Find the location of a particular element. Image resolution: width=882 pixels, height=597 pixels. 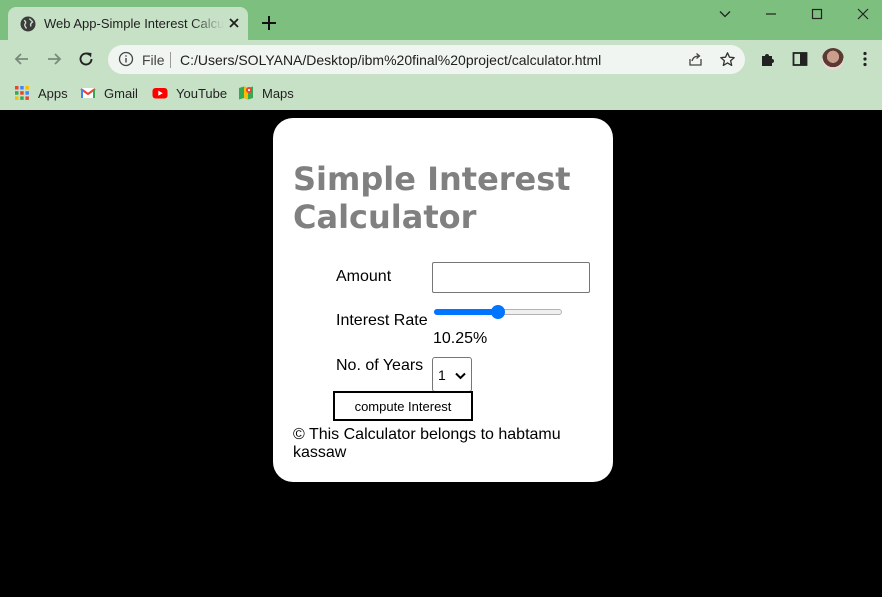

back-arrow-icon is located at coordinates (22, 59).